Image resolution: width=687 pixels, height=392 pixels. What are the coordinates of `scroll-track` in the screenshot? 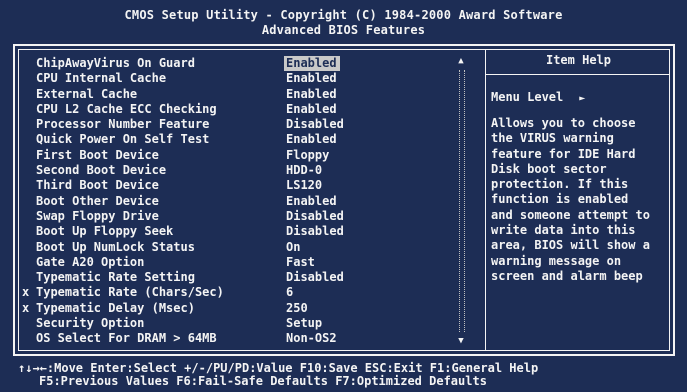 It's located at (462, 201).